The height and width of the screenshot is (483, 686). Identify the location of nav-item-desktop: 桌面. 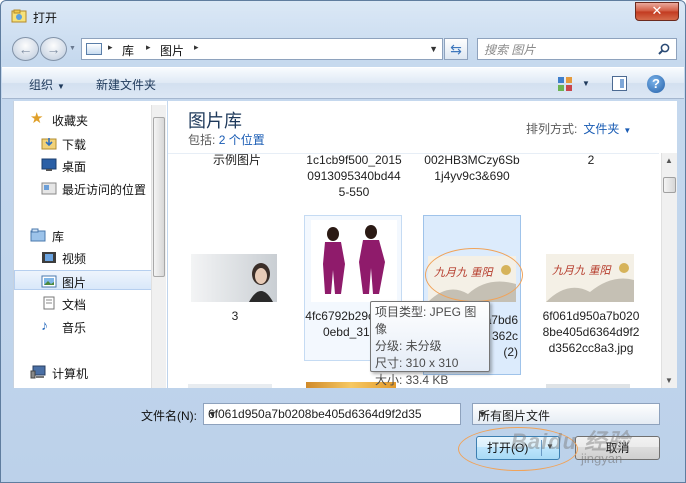
(84, 165).